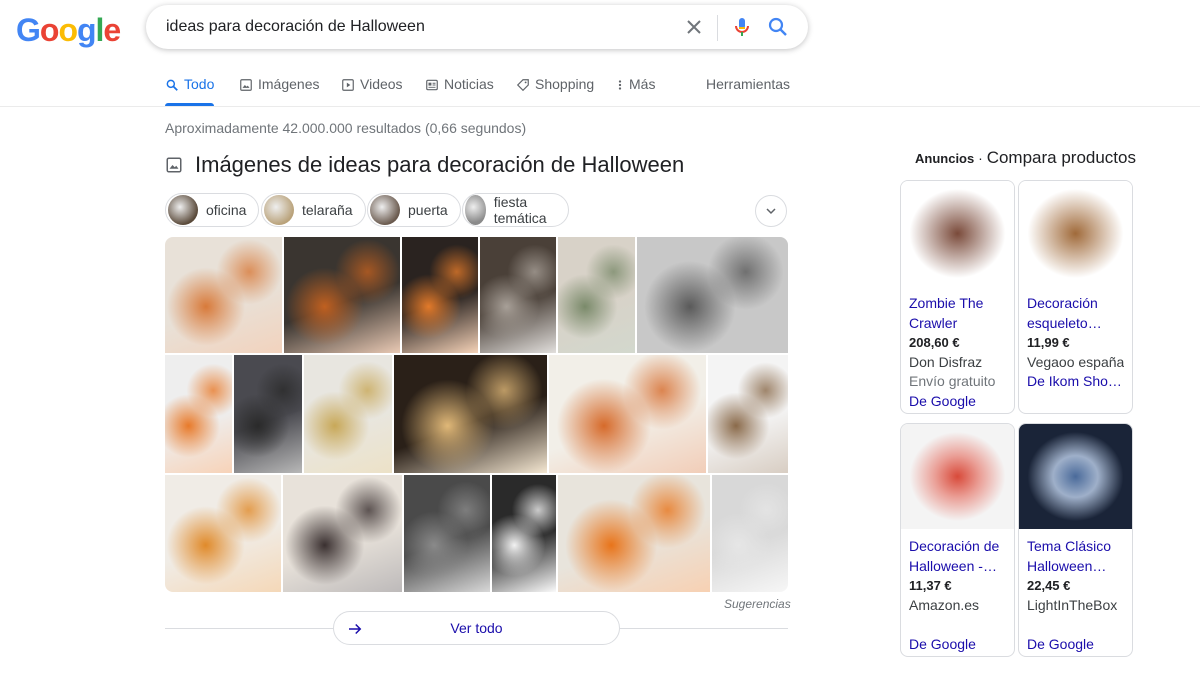  I want to click on logo-letter: e, so click(112, 30).